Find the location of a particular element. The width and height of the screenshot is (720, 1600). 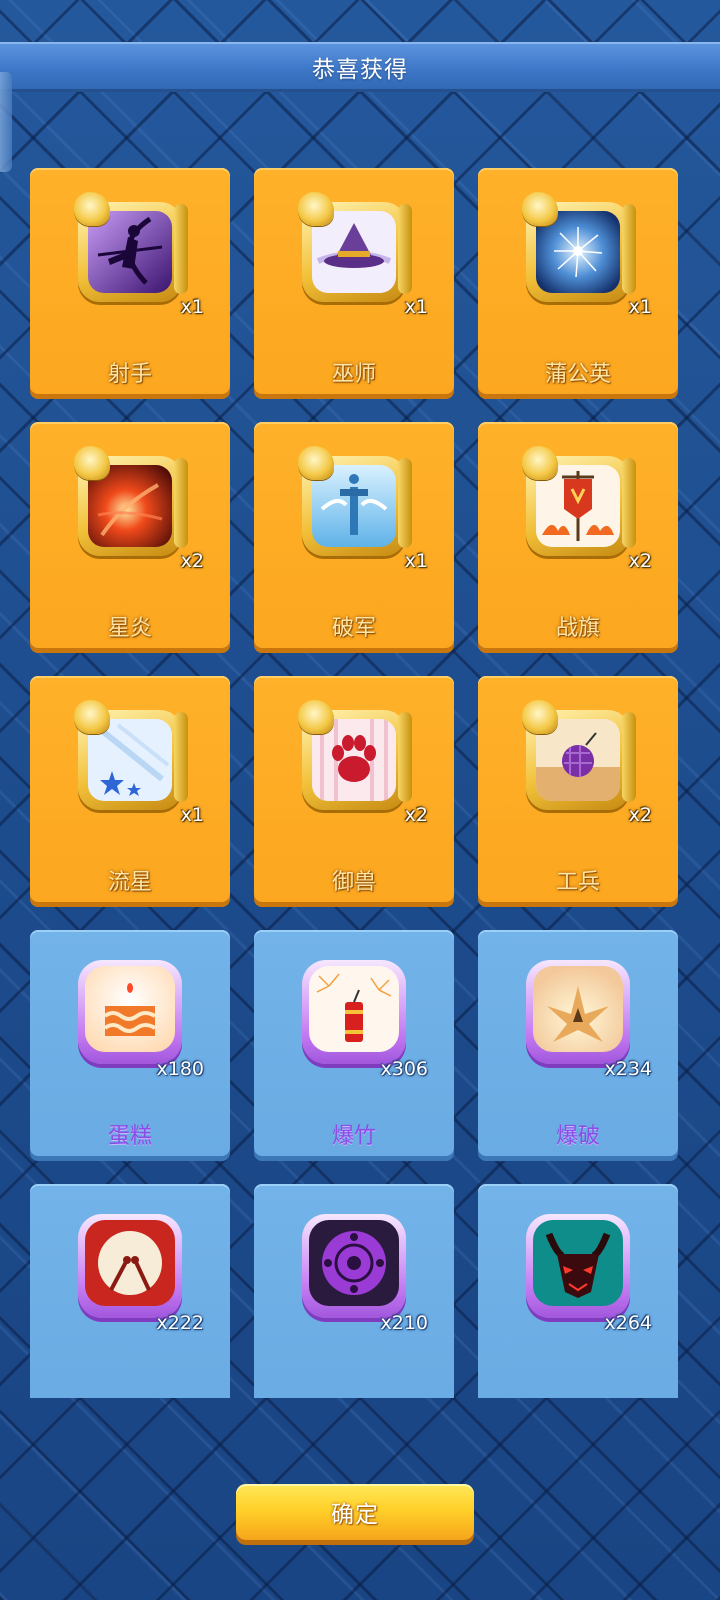

reward-count: x222 is located at coordinates (180, 1323).